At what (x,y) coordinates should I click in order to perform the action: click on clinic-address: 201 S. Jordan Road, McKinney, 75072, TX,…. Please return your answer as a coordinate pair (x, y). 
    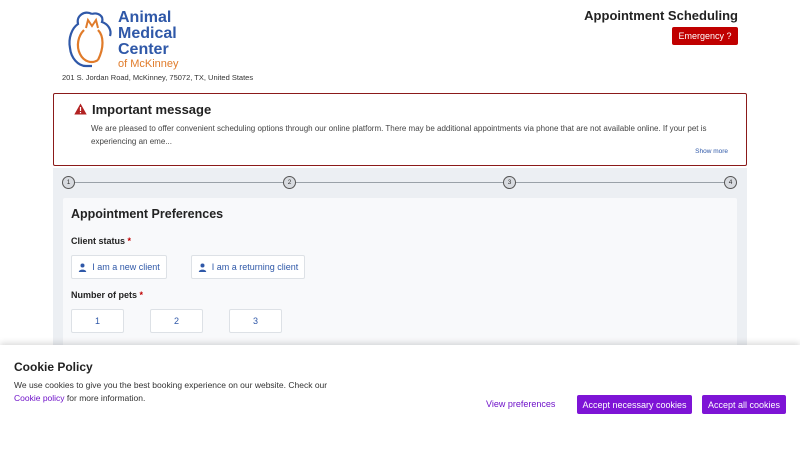
    Looking at the image, I should click on (158, 77).